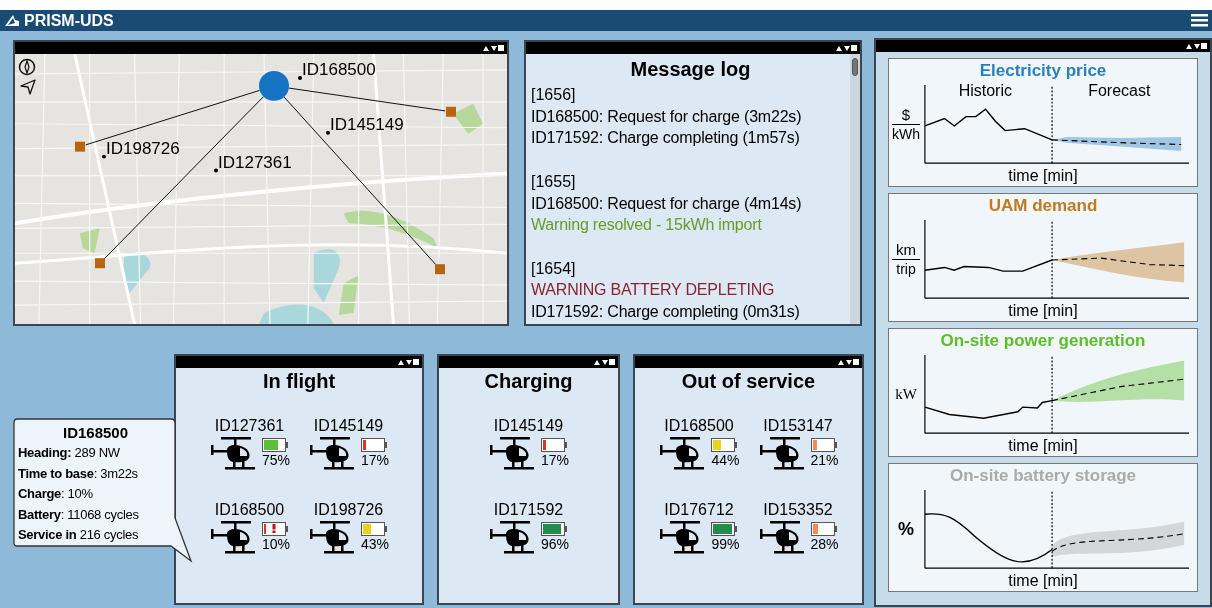 The width and height of the screenshot is (1212, 608). I want to click on tooltip-detail: Charge: 10%, so click(56, 494).